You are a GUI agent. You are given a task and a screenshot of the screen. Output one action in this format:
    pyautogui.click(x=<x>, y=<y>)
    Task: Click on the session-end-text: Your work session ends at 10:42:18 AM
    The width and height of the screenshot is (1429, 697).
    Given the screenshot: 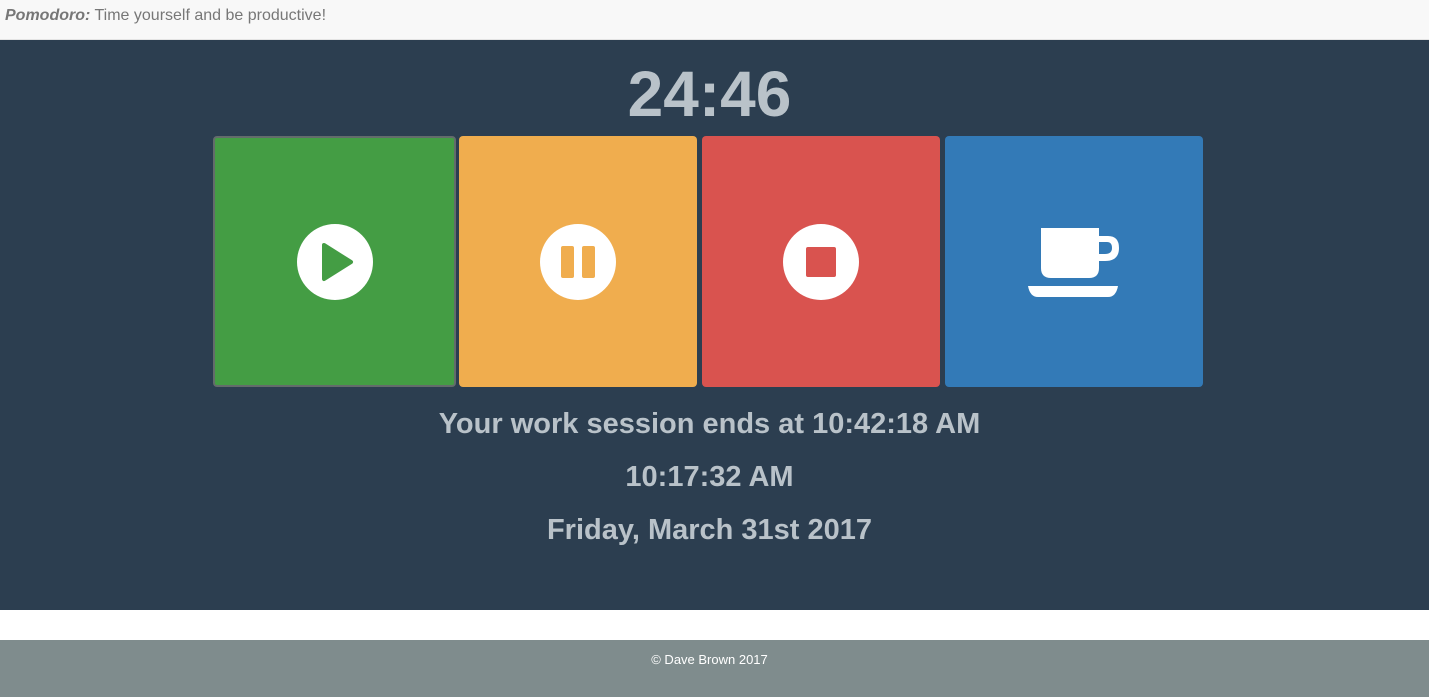 What is the action you would take?
    pyautogui.click(x=709, y=424)
    